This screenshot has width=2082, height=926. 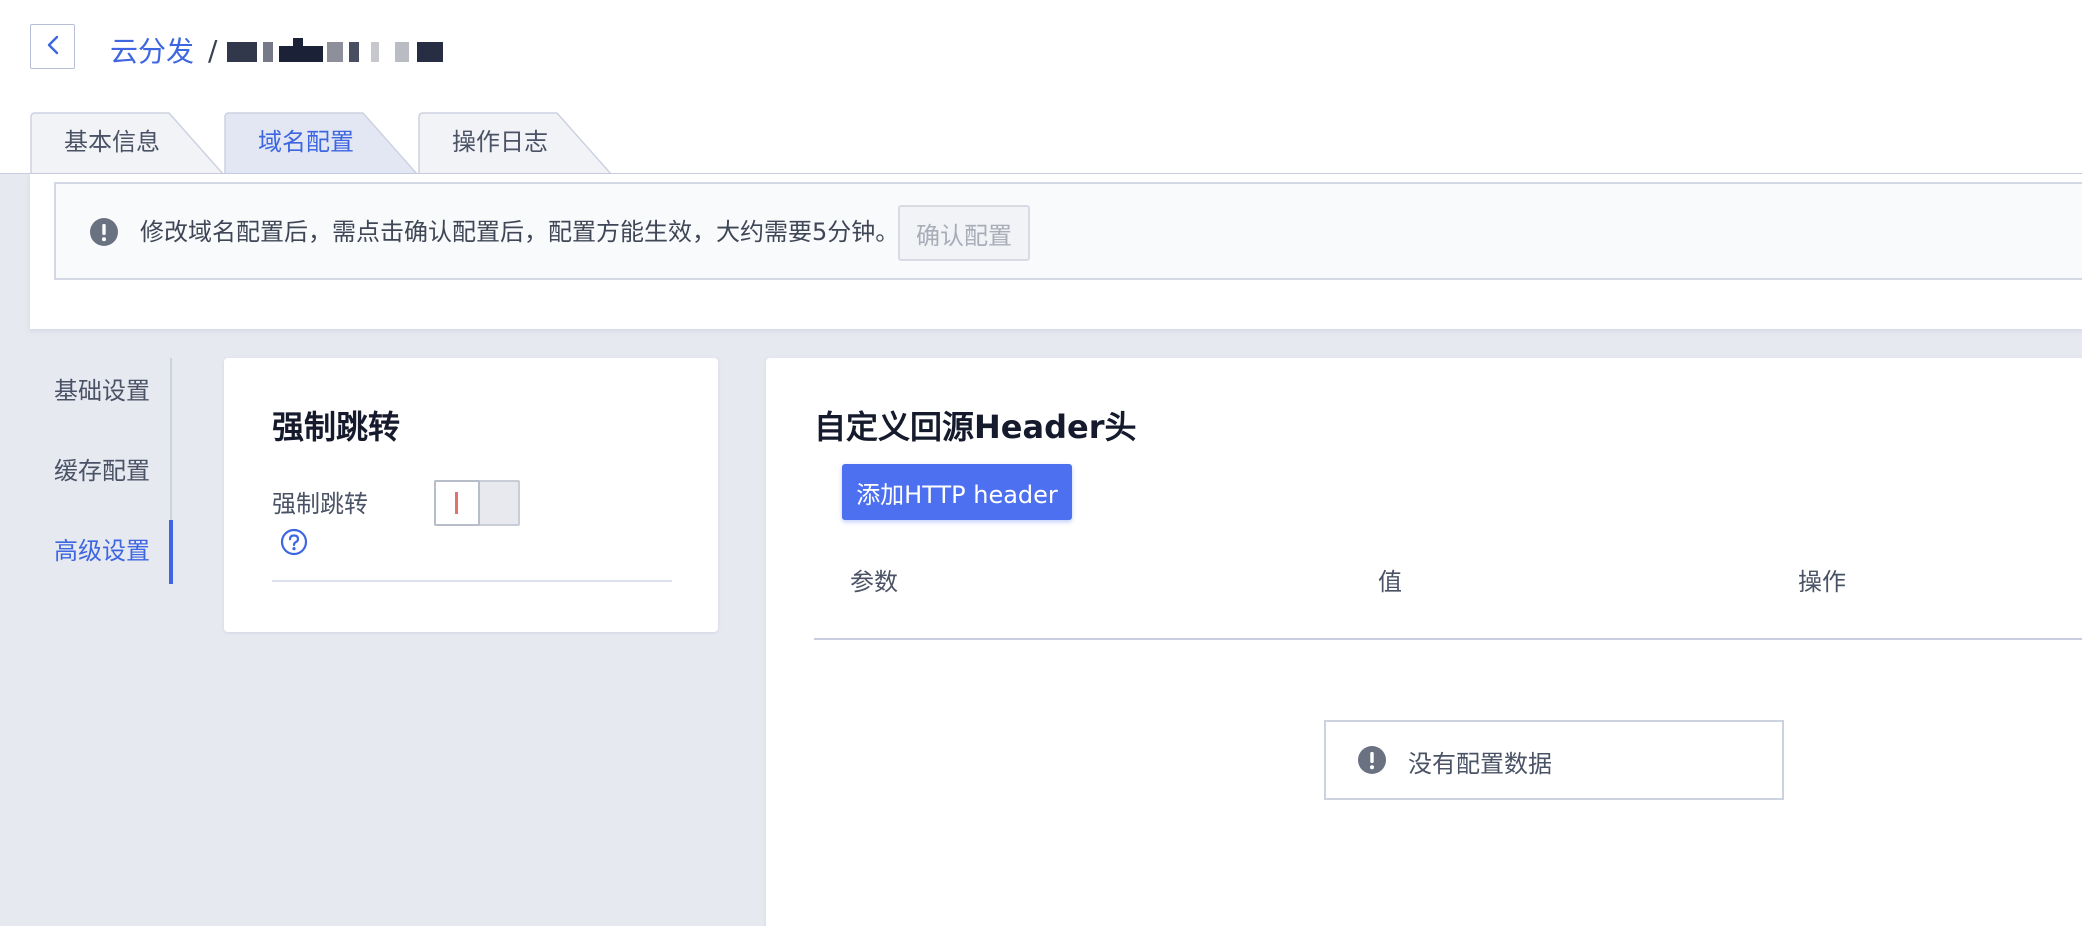 I want to click on table-header-value: 值, so click(x=1390, y=582).